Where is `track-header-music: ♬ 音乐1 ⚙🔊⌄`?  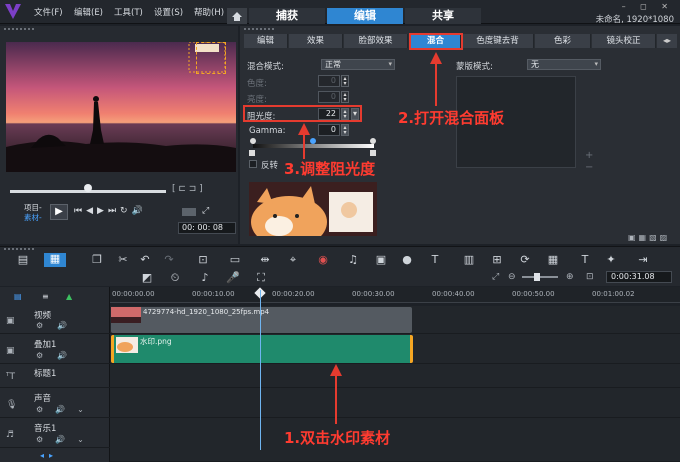 track-header-music: ♬ 音乐1 ⚙🔊⌄ is located at coordinates (55, 433).